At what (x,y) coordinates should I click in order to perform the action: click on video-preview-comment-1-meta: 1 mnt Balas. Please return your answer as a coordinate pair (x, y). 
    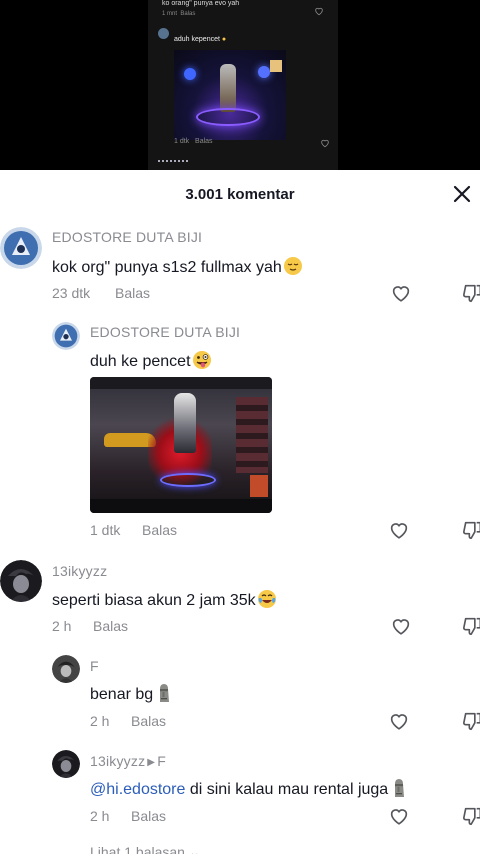
    Looking at the image, I should click on (179, 14).